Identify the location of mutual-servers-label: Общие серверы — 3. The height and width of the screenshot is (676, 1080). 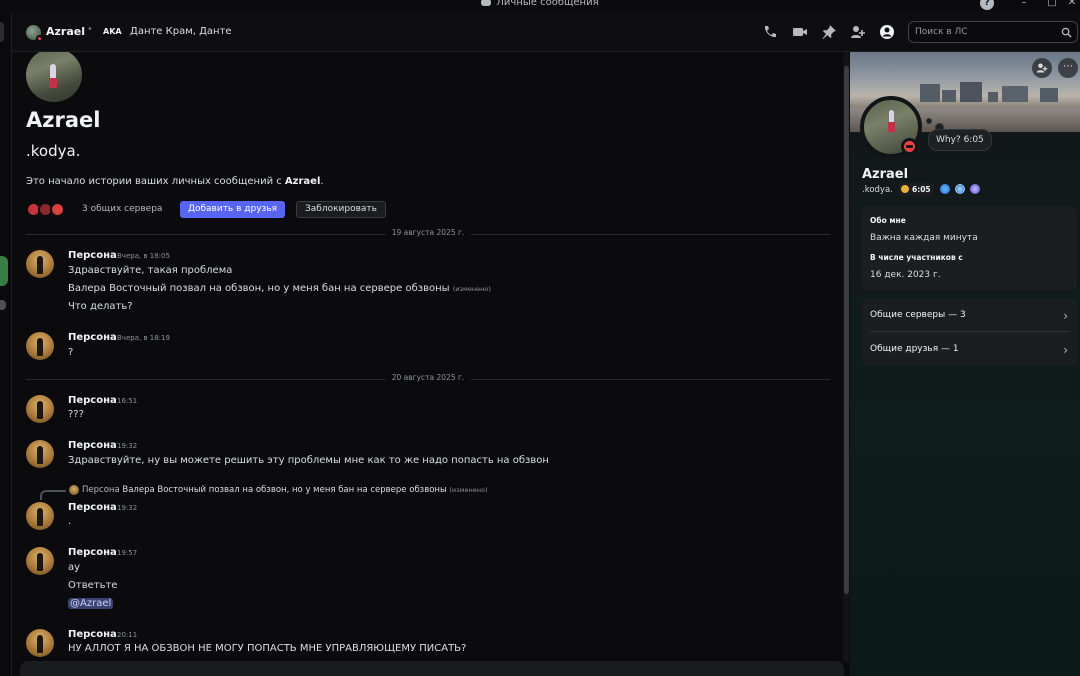
(918, 315).